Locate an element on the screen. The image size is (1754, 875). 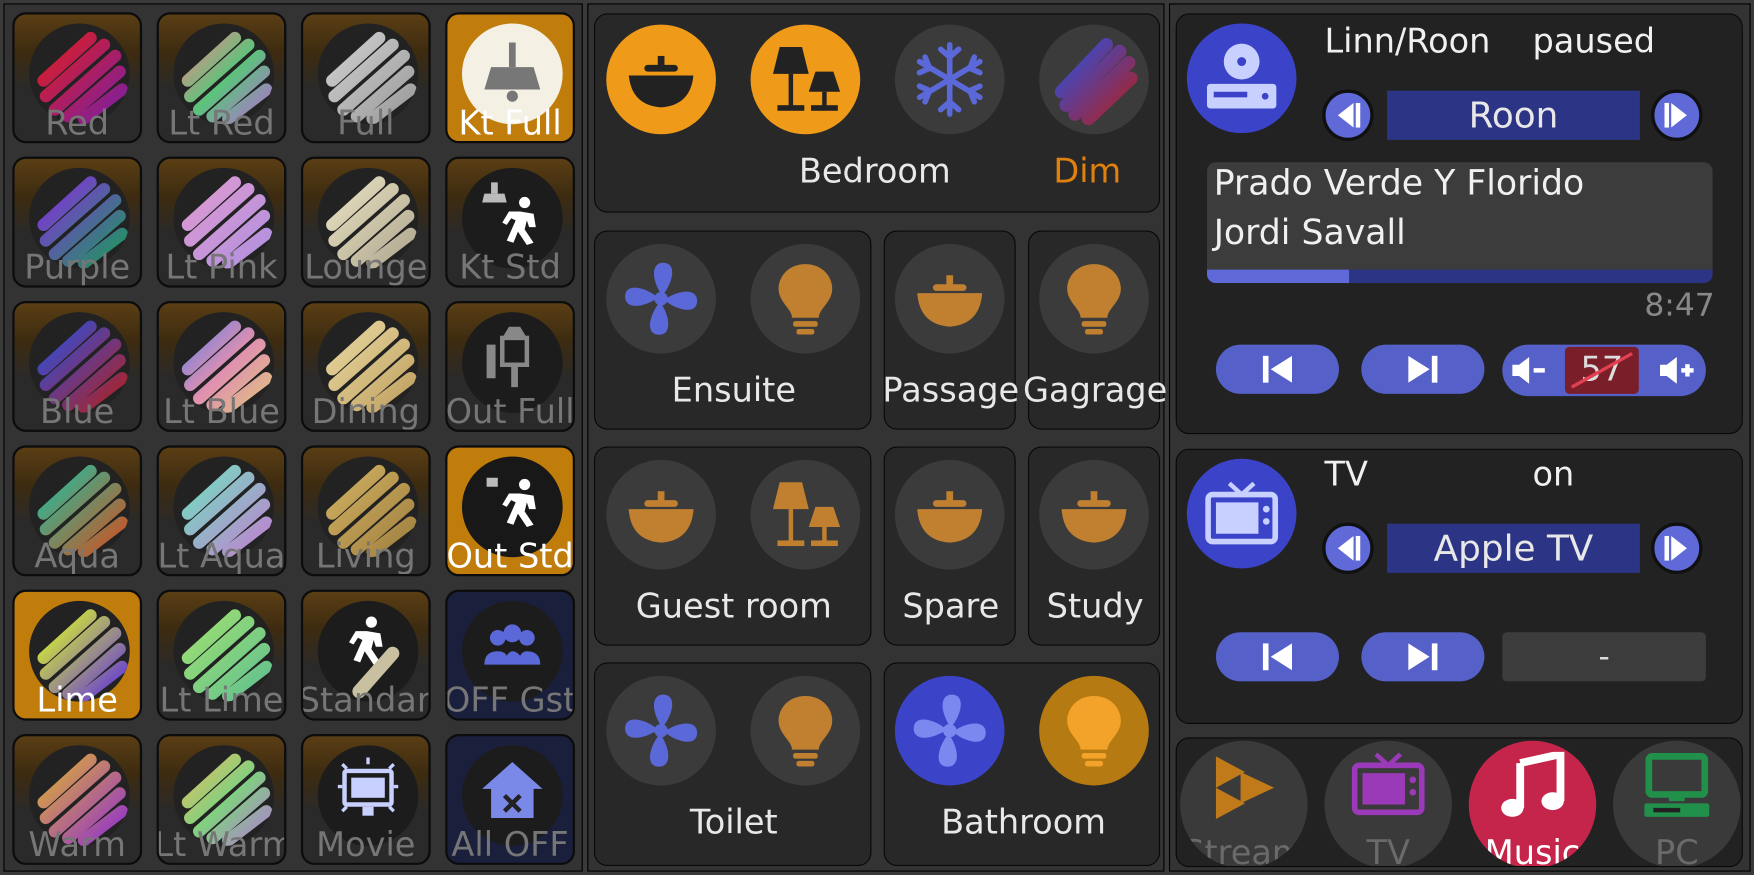
scene-button-blue: Blue is located at coordinates (77, 366).